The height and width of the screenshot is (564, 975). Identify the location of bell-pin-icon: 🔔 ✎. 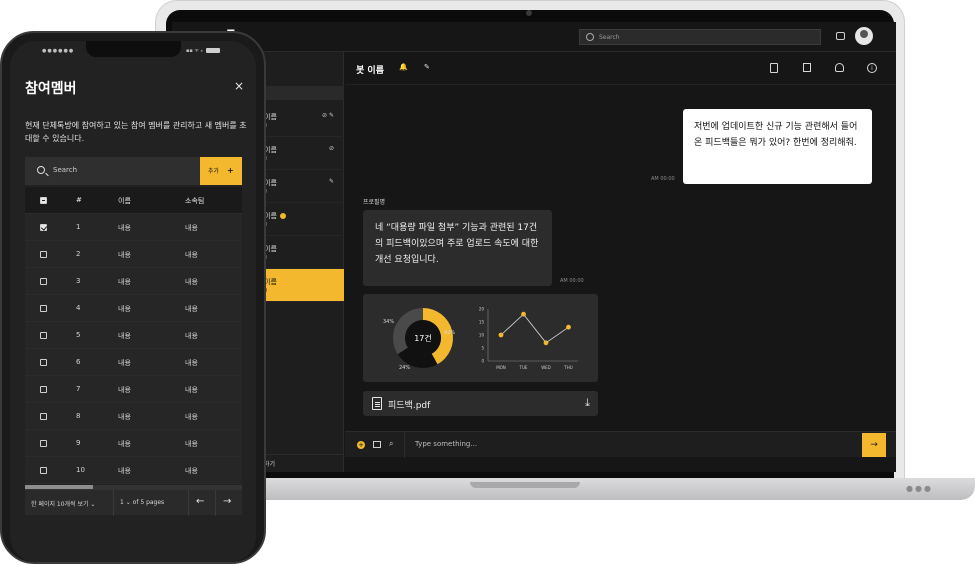
(418, 67).